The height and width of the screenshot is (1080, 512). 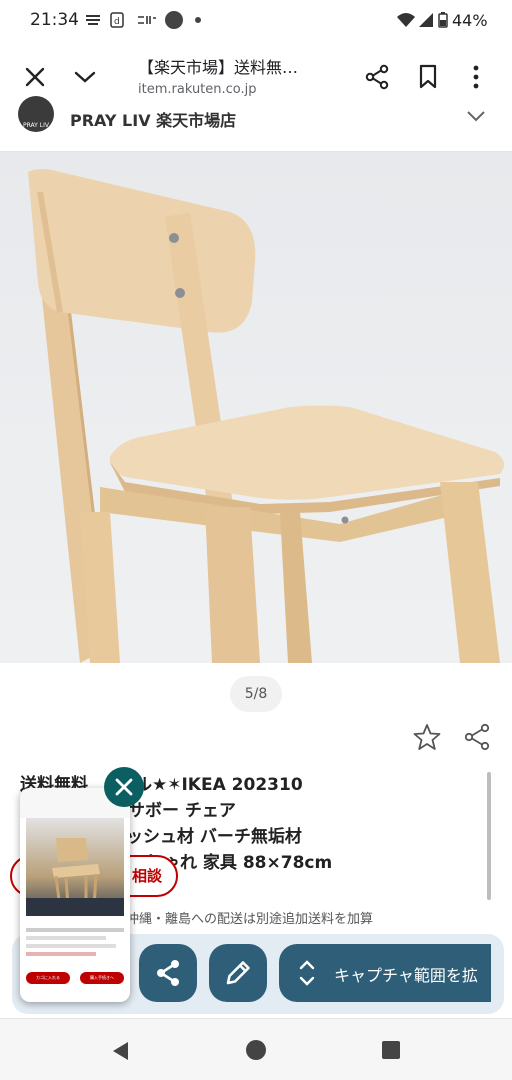 What do you see at coordinates (120, 1051) in the screenshot?
I see `back-icon` at bounding box center [120, 1051].